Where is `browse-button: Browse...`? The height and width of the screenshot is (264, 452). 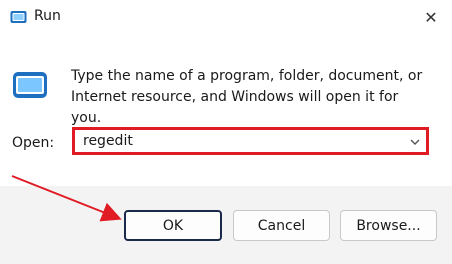
browse-button: Browse... is located at coordinates (388, 225).